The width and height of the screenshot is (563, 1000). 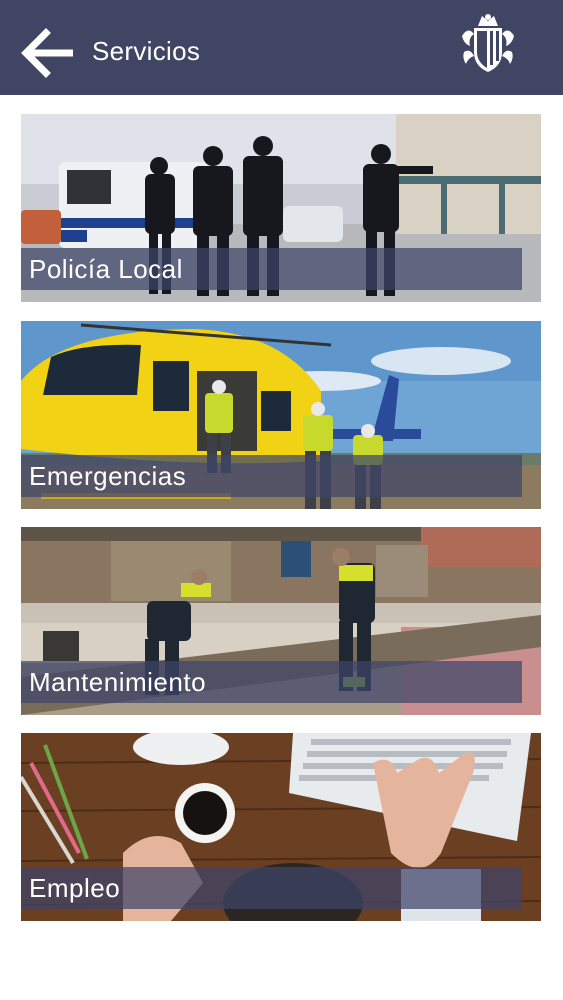 What do you see at coordinates (271, 682) in the screenshot?
I see `service-label-band: Mantenimiento` at bounding box center [271, 682].